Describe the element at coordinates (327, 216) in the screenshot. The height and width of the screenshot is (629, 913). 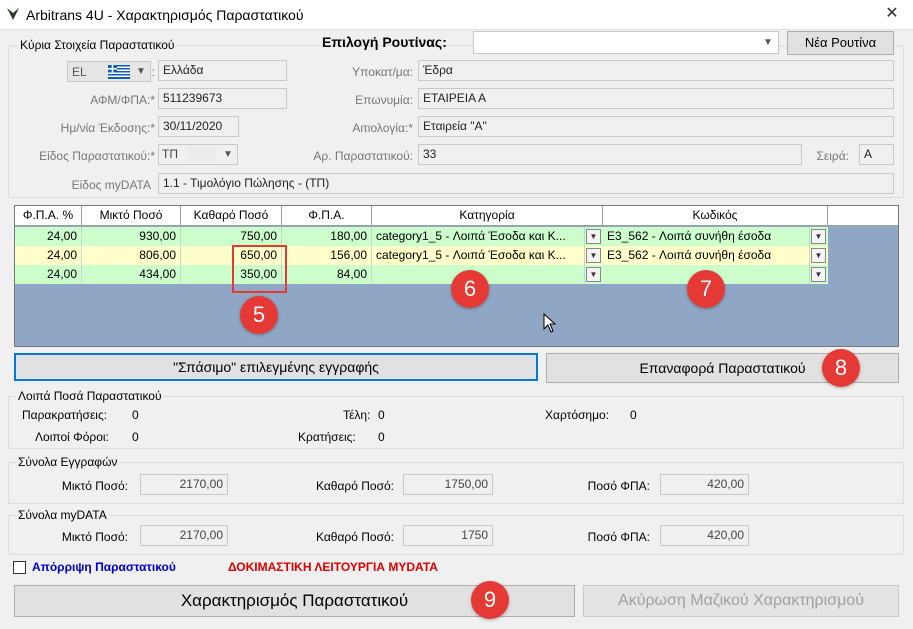
I see `header-vat: Φ.Π.Α.` at that location.